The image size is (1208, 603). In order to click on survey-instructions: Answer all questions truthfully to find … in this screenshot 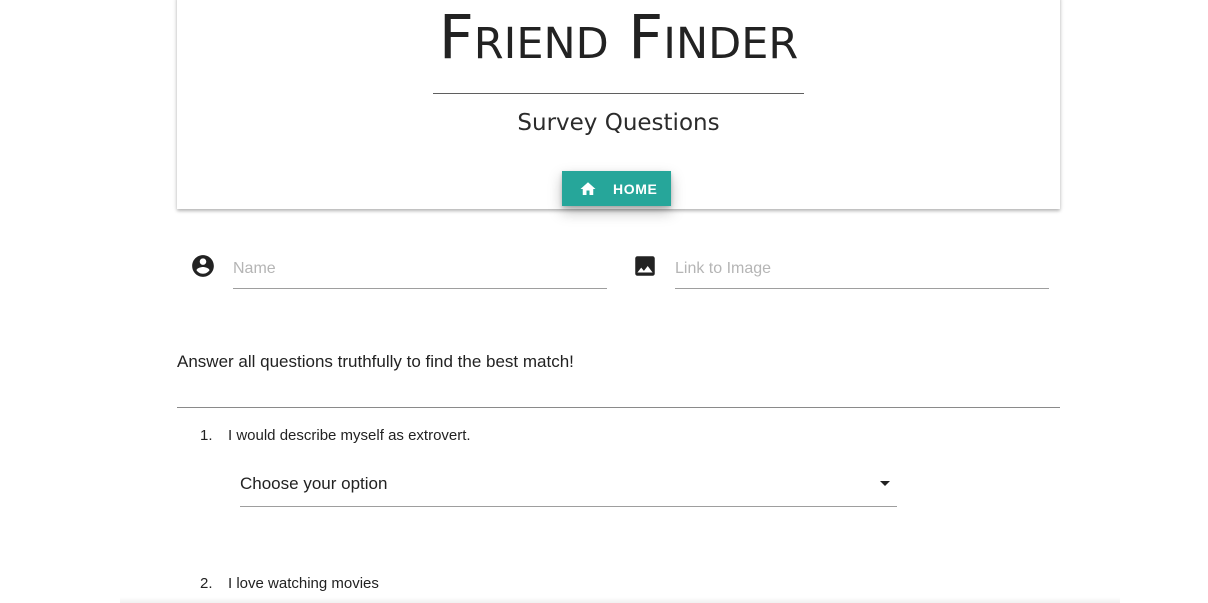, I will do `click(375, 361)`.